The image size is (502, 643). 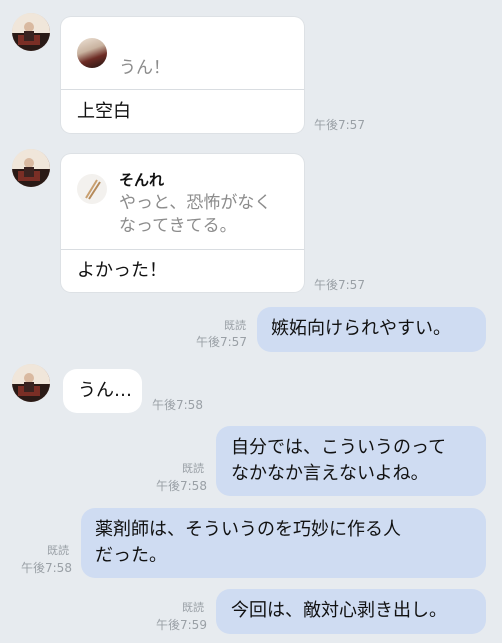 I want to click on reply-card: そんれ やっと、恐怖がなく なってきてる。 よかった！, so click(x=182, y=223).